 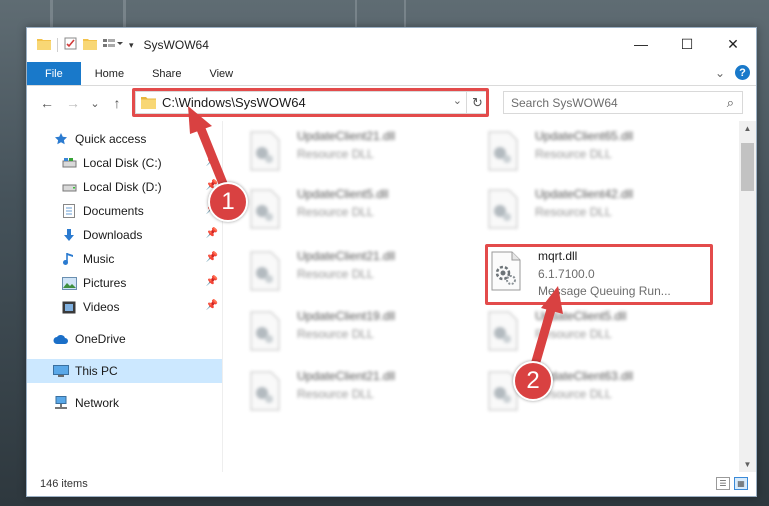 What do you see at coordinates (61, 339) in the screenshot?
I see `cloud-icon` at bounding box center [61, 339].